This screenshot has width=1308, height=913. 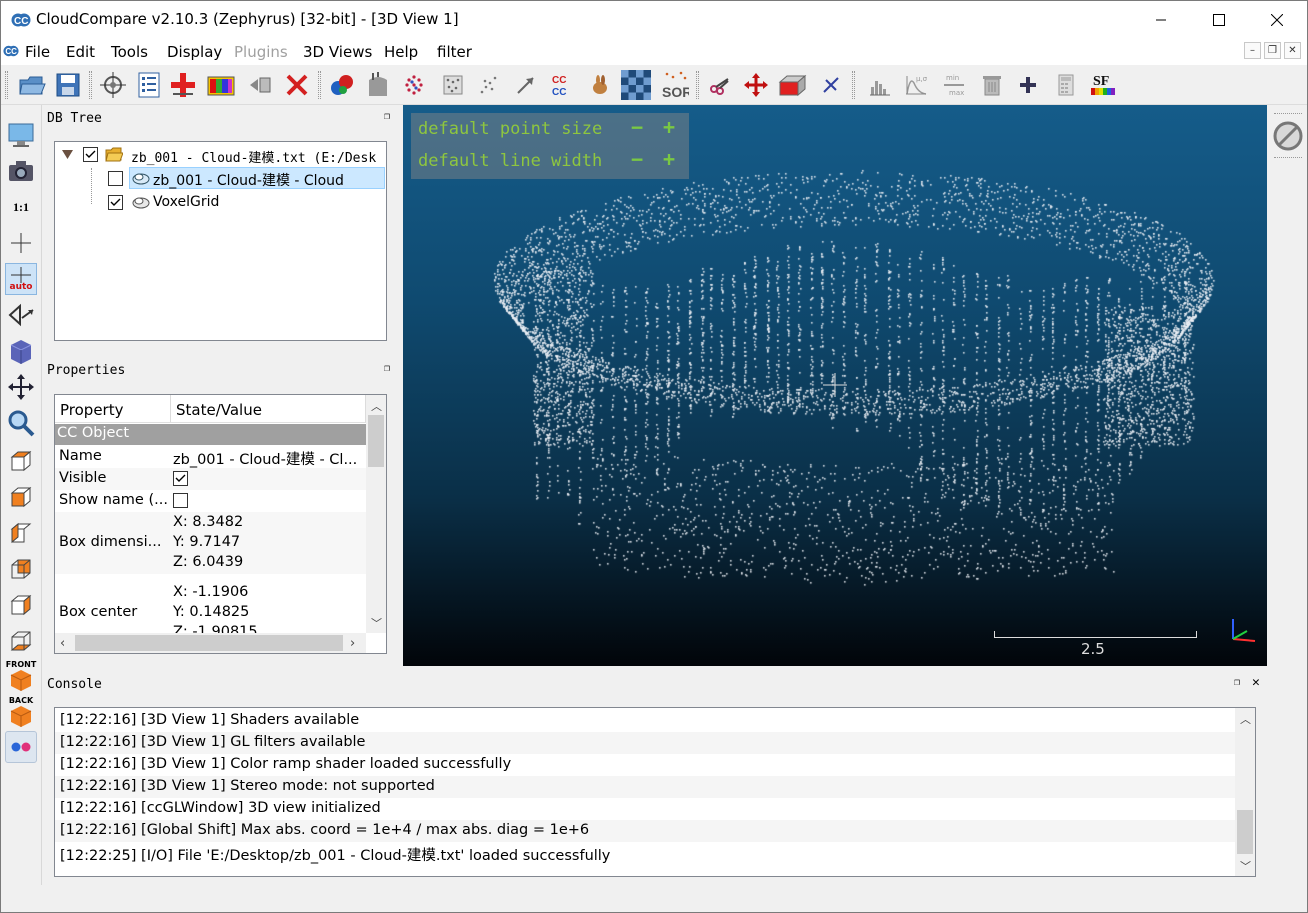 I want to click on scalar-range-button: min max, so click(x=954, y=85).